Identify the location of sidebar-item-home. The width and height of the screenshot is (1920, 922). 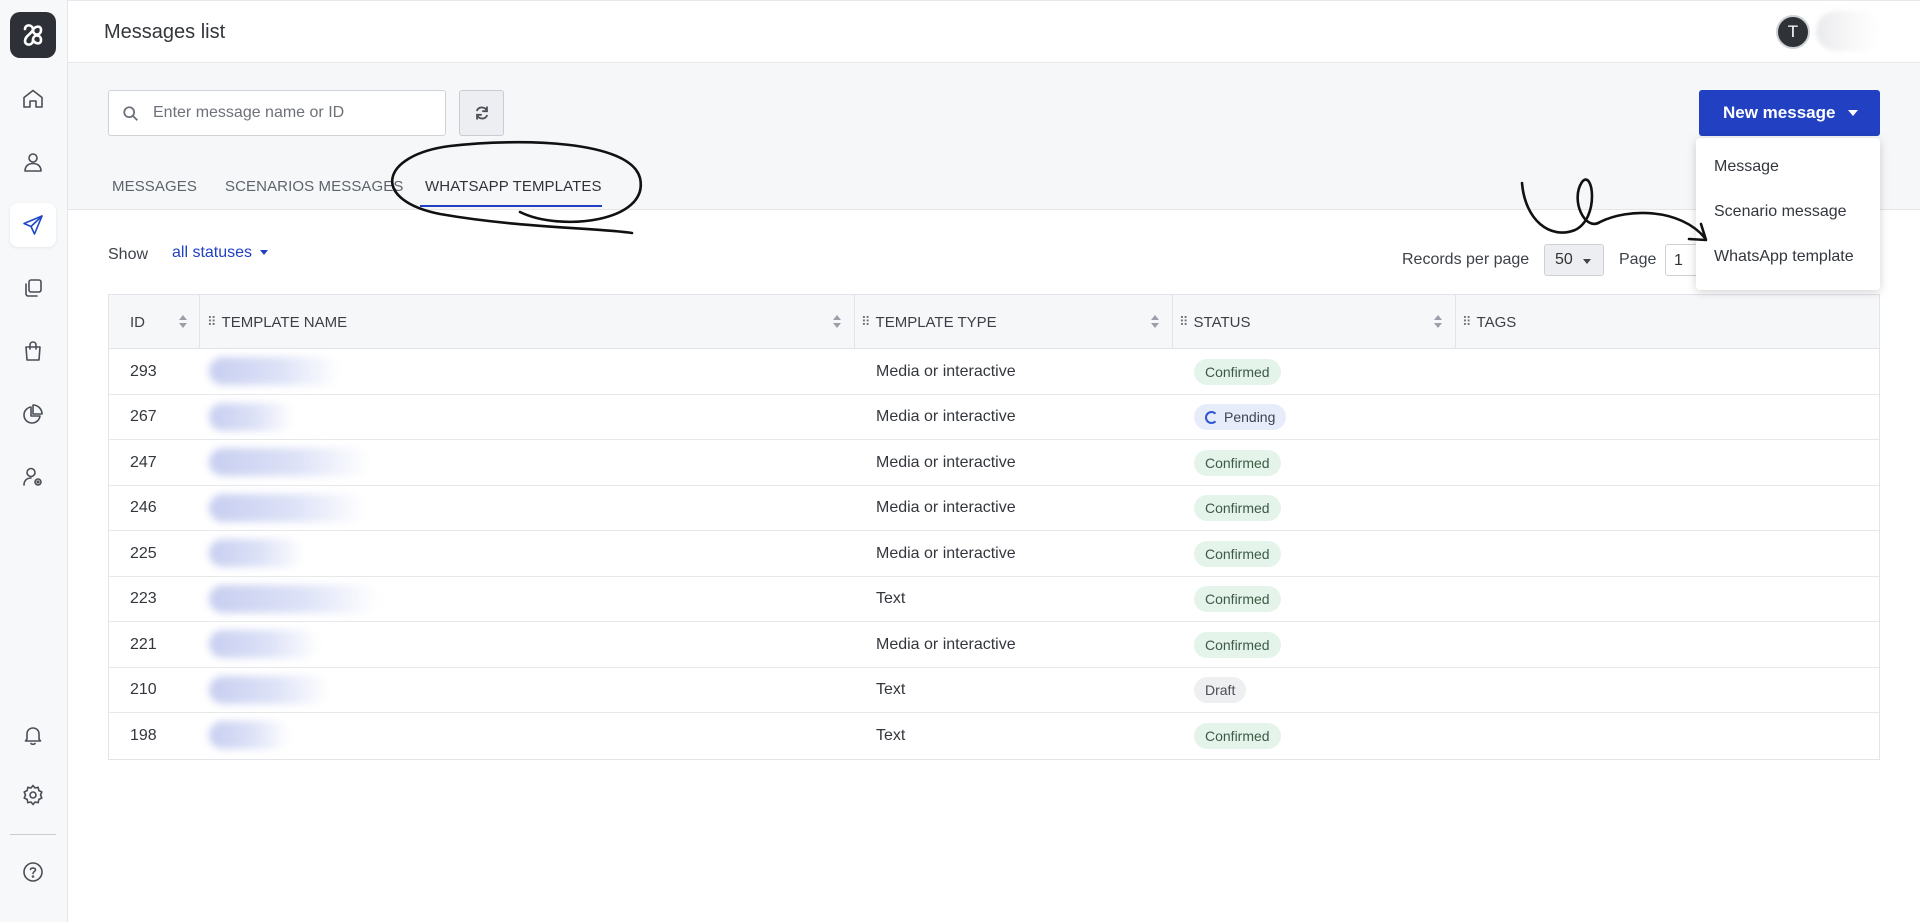
(33, 99).